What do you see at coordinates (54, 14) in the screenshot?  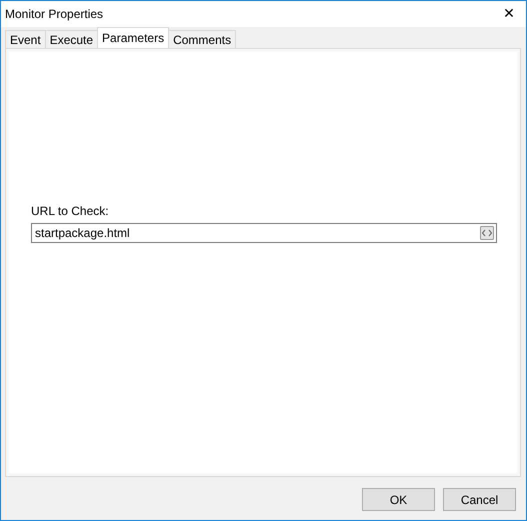 I see `window-title: Monitor Properties` at bounding box center [54, 14].